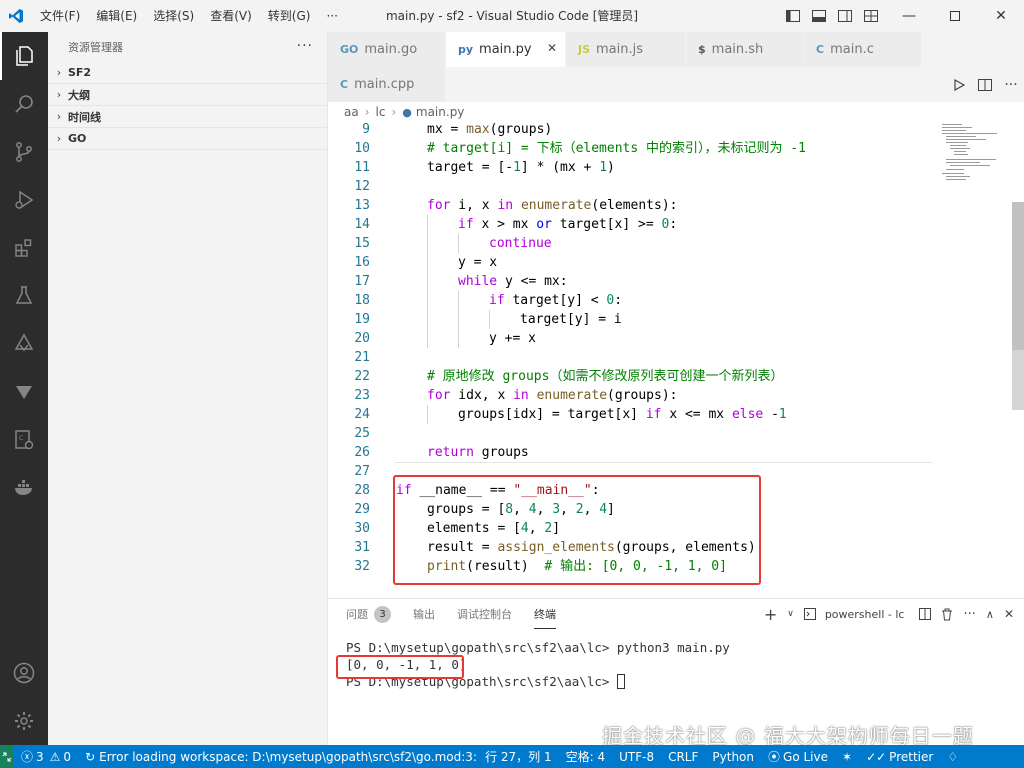  Describe the element at coordinates (909, 16) in the screenshot. I see `minimize-icon: —` at that location.